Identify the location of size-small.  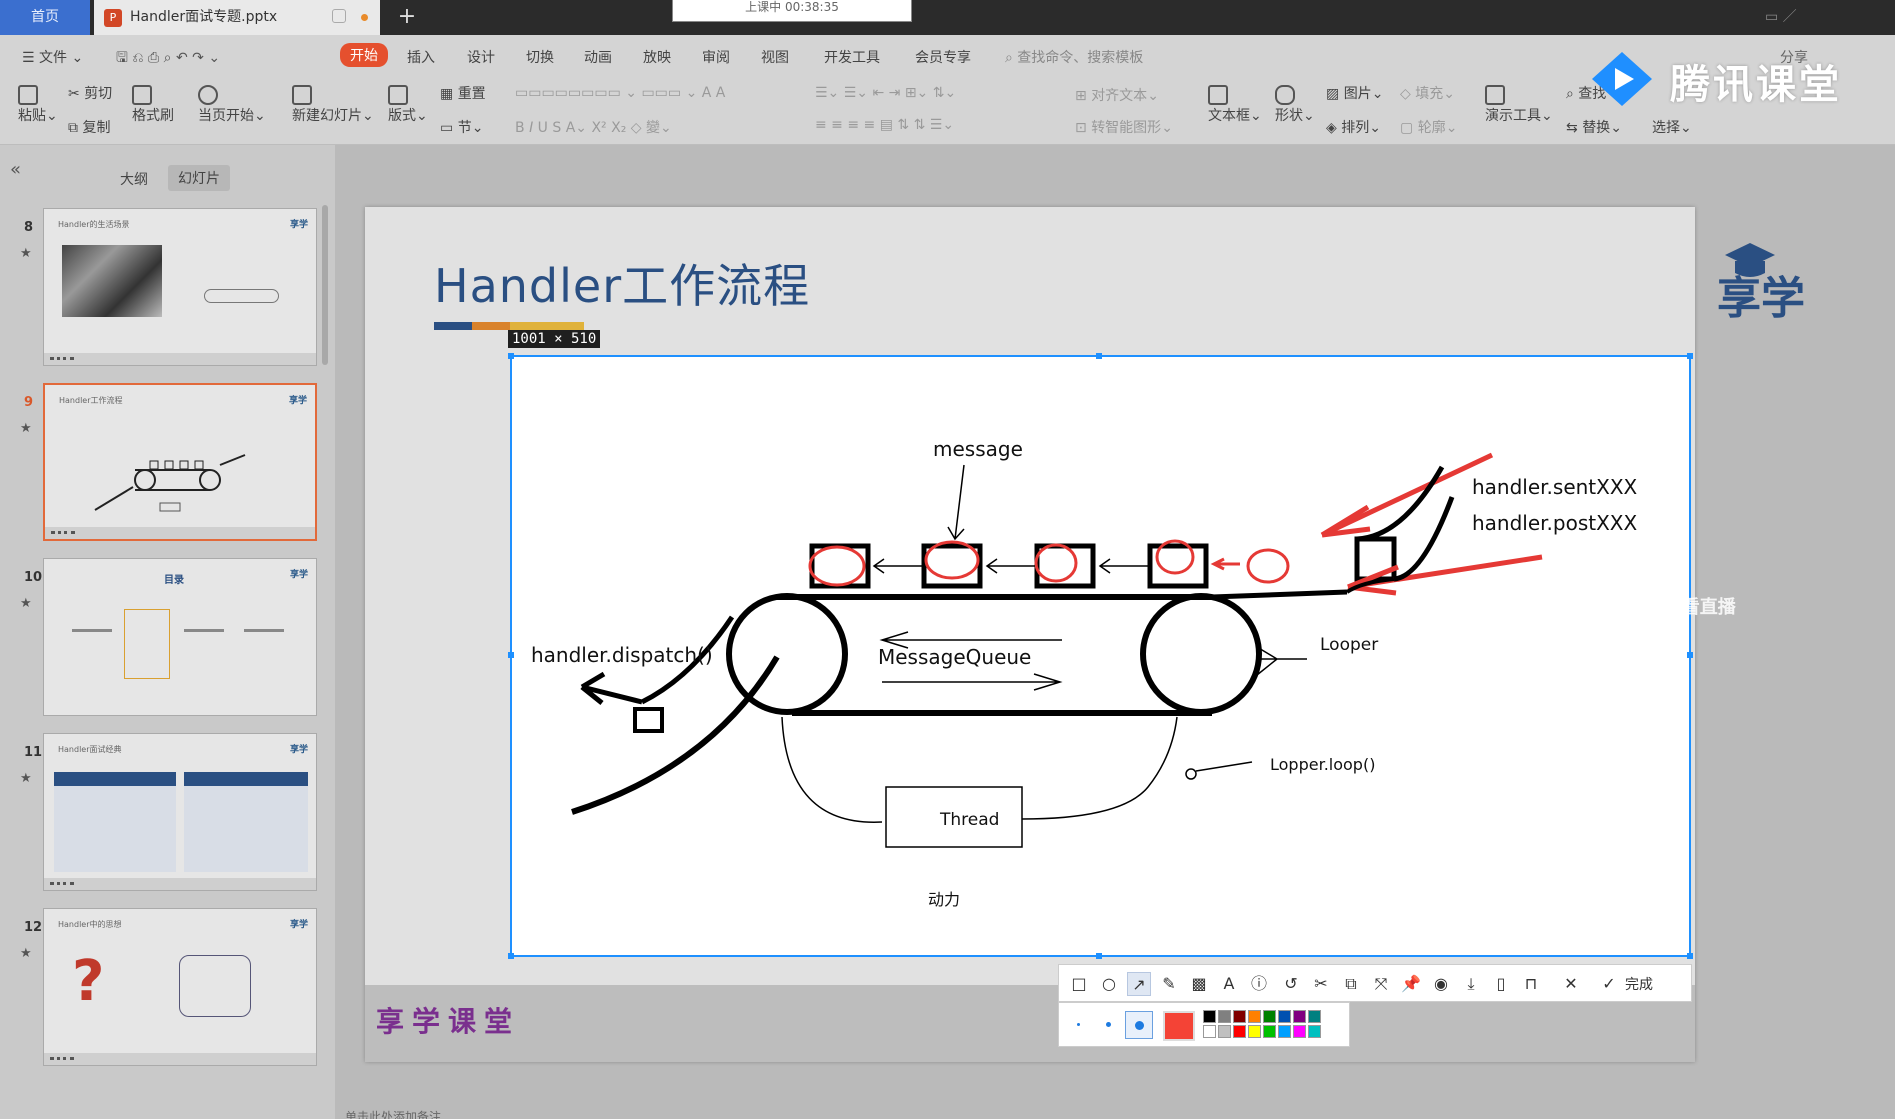
(1079, 1025).